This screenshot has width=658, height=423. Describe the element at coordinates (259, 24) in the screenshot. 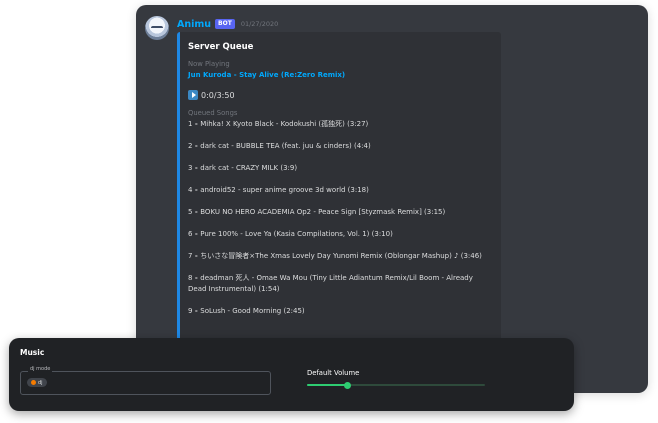

I see `message-timestamp: 01/27/2020` at that location.